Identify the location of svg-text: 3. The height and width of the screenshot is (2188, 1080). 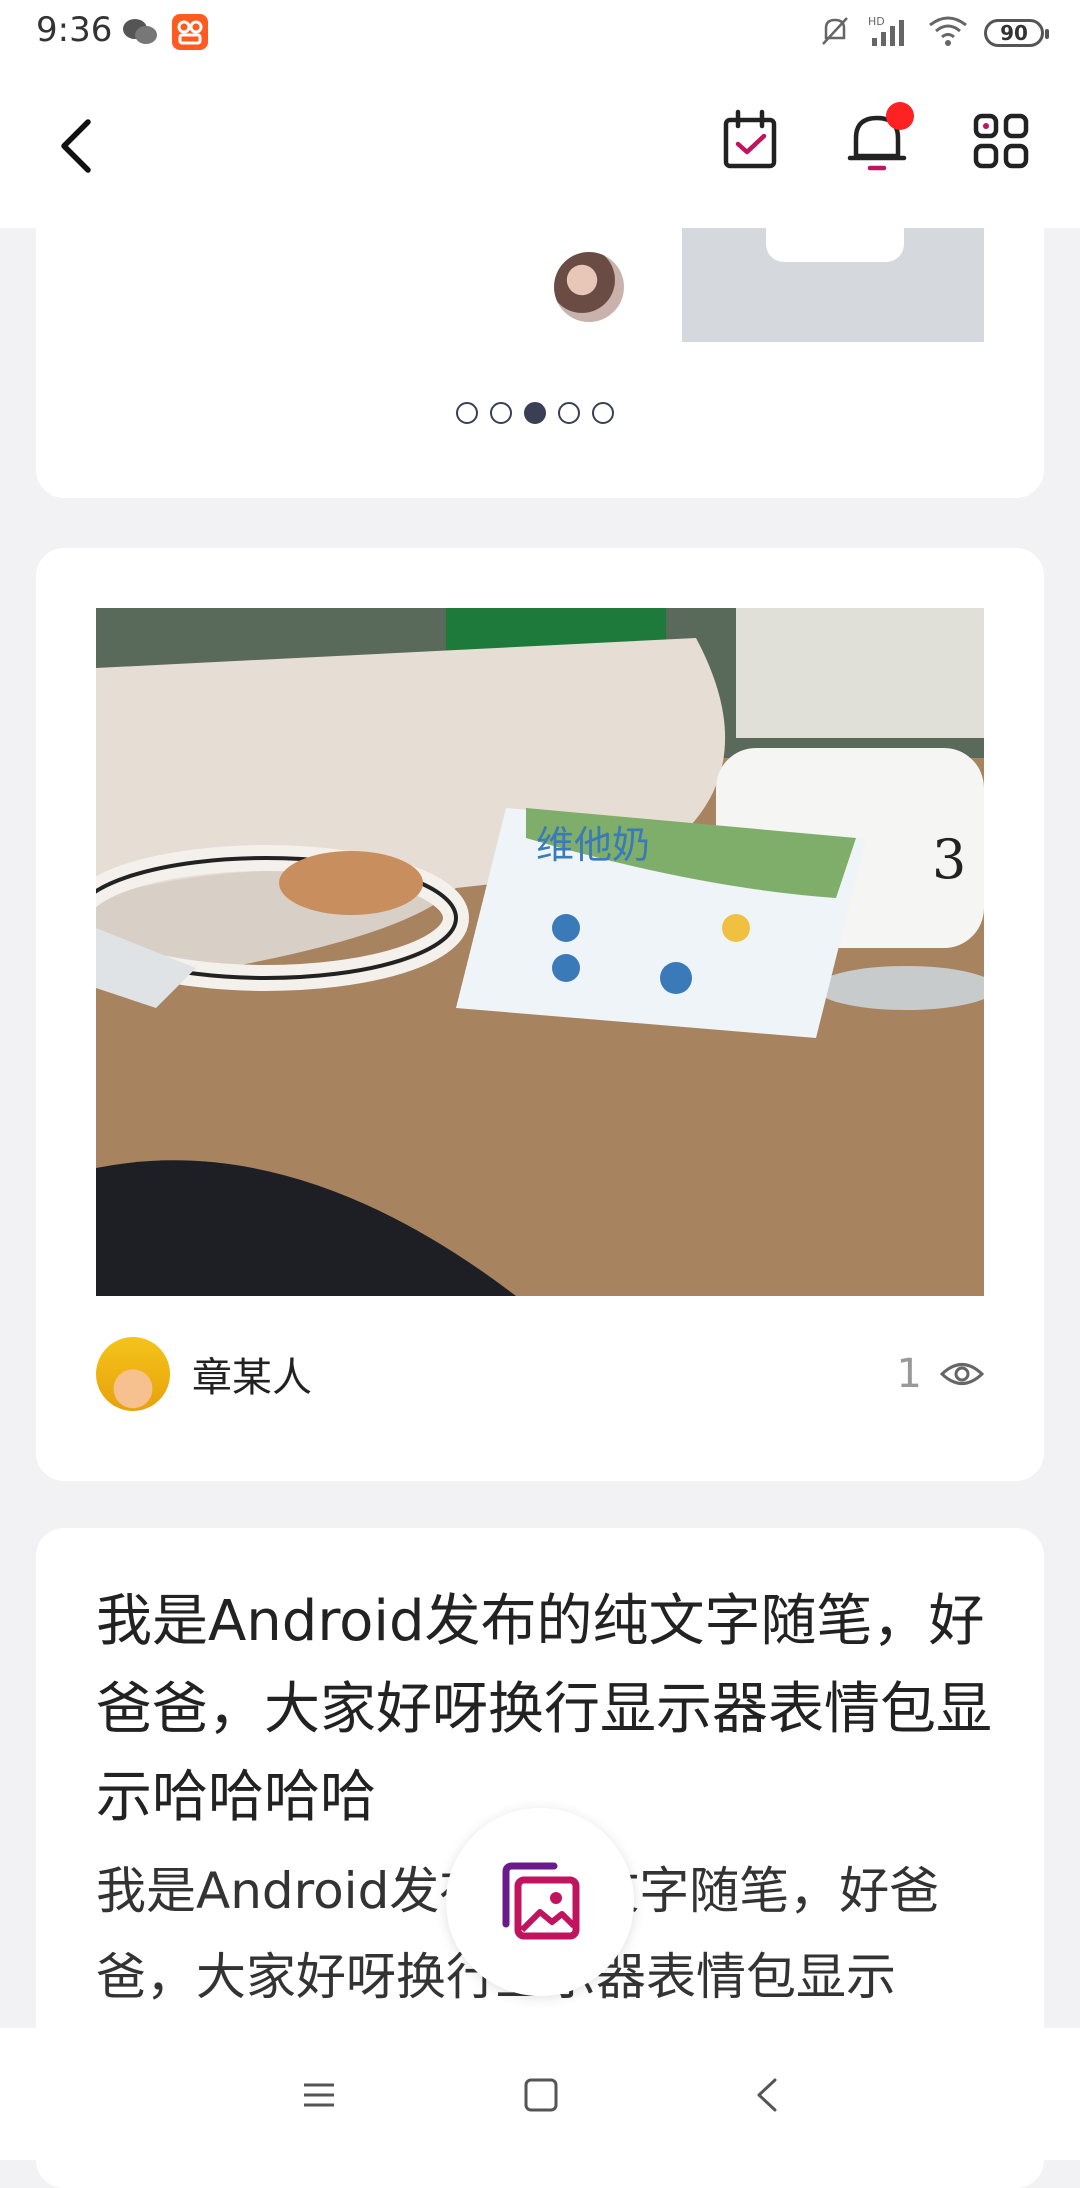
(949, 859).